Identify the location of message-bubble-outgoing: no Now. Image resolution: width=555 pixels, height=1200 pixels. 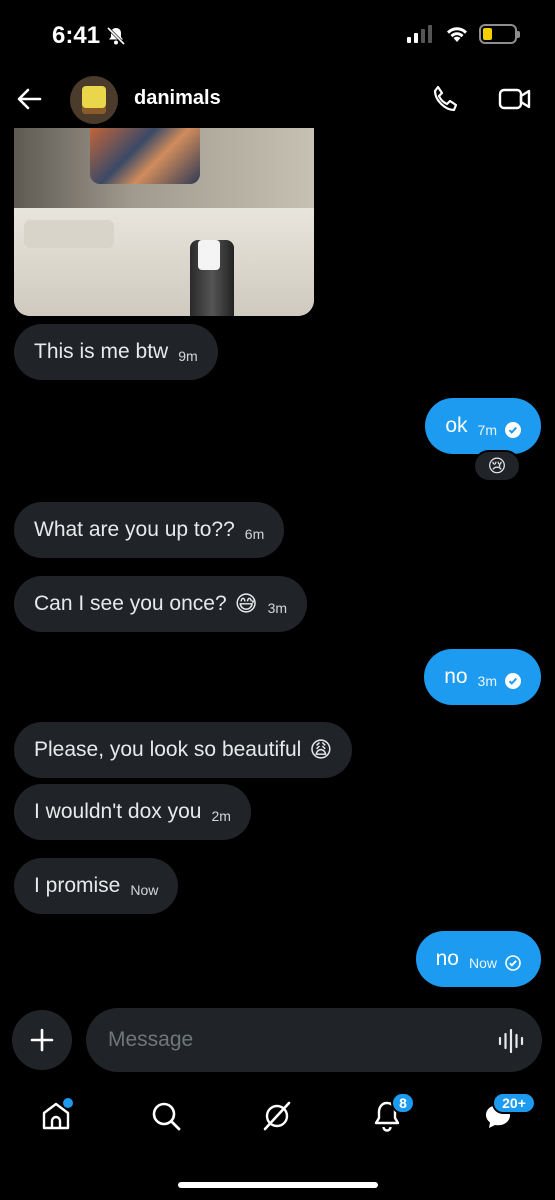
(478, 959).